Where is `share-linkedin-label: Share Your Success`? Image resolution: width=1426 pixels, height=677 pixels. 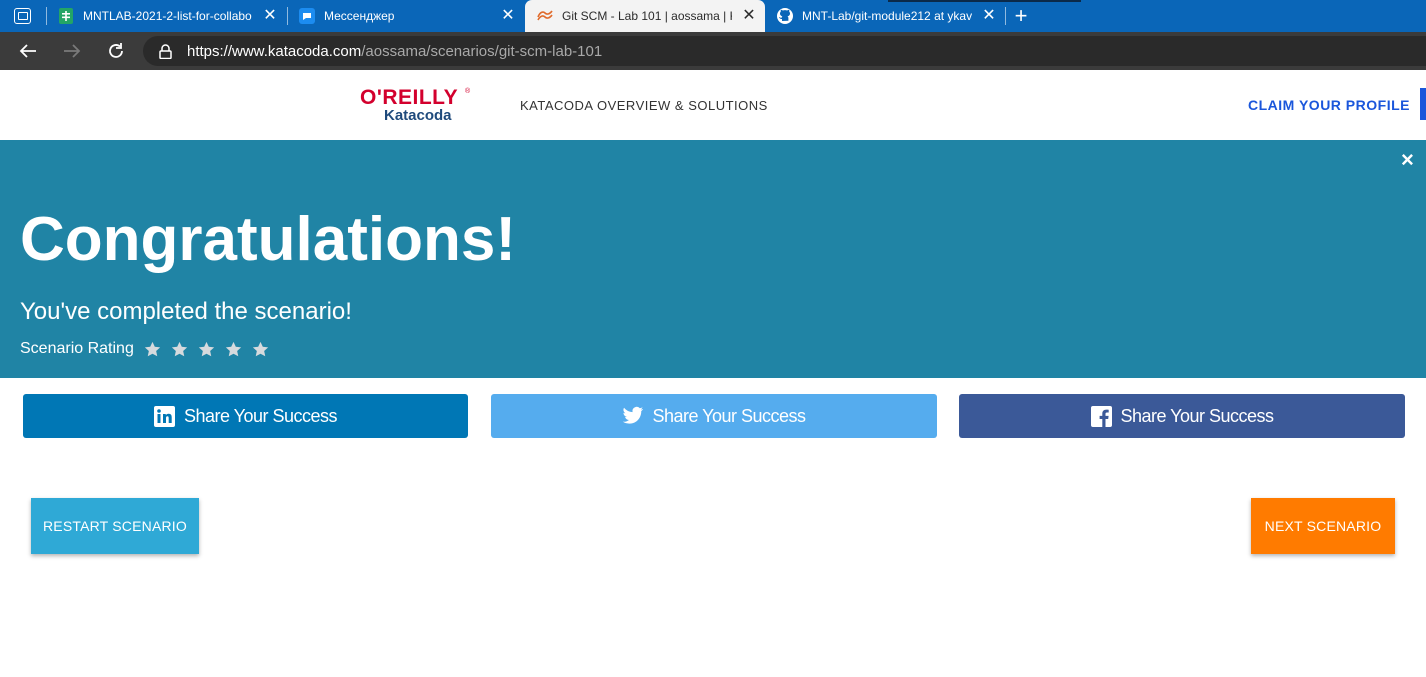
share-linkedin-label: Share Your Success is located at coordinates (260, 415).